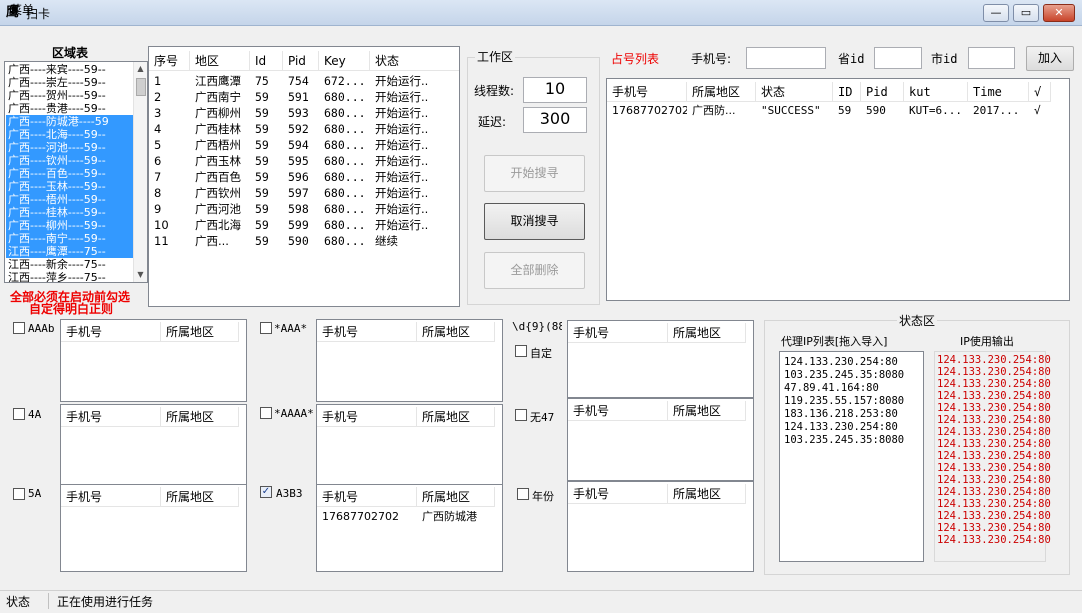  What do you see at coordinates (534, 173) in the screenshot?
I see `start-search-button: 开始搜寻` at bounding box center [534, 173].